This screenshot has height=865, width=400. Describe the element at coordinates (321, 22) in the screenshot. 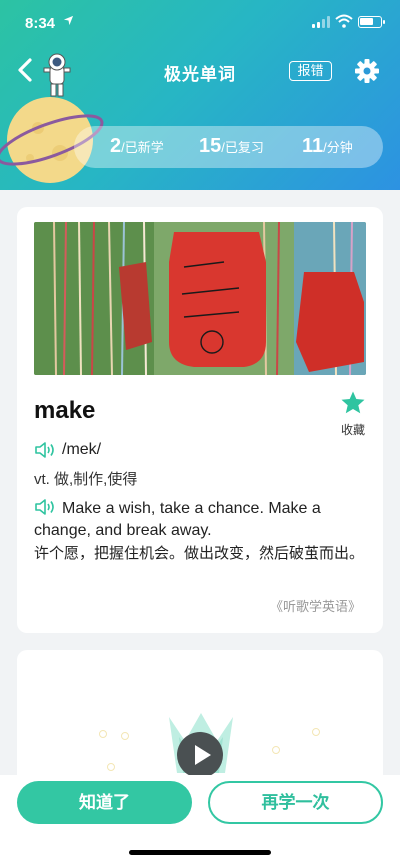

I see `signal-icon` at that location.